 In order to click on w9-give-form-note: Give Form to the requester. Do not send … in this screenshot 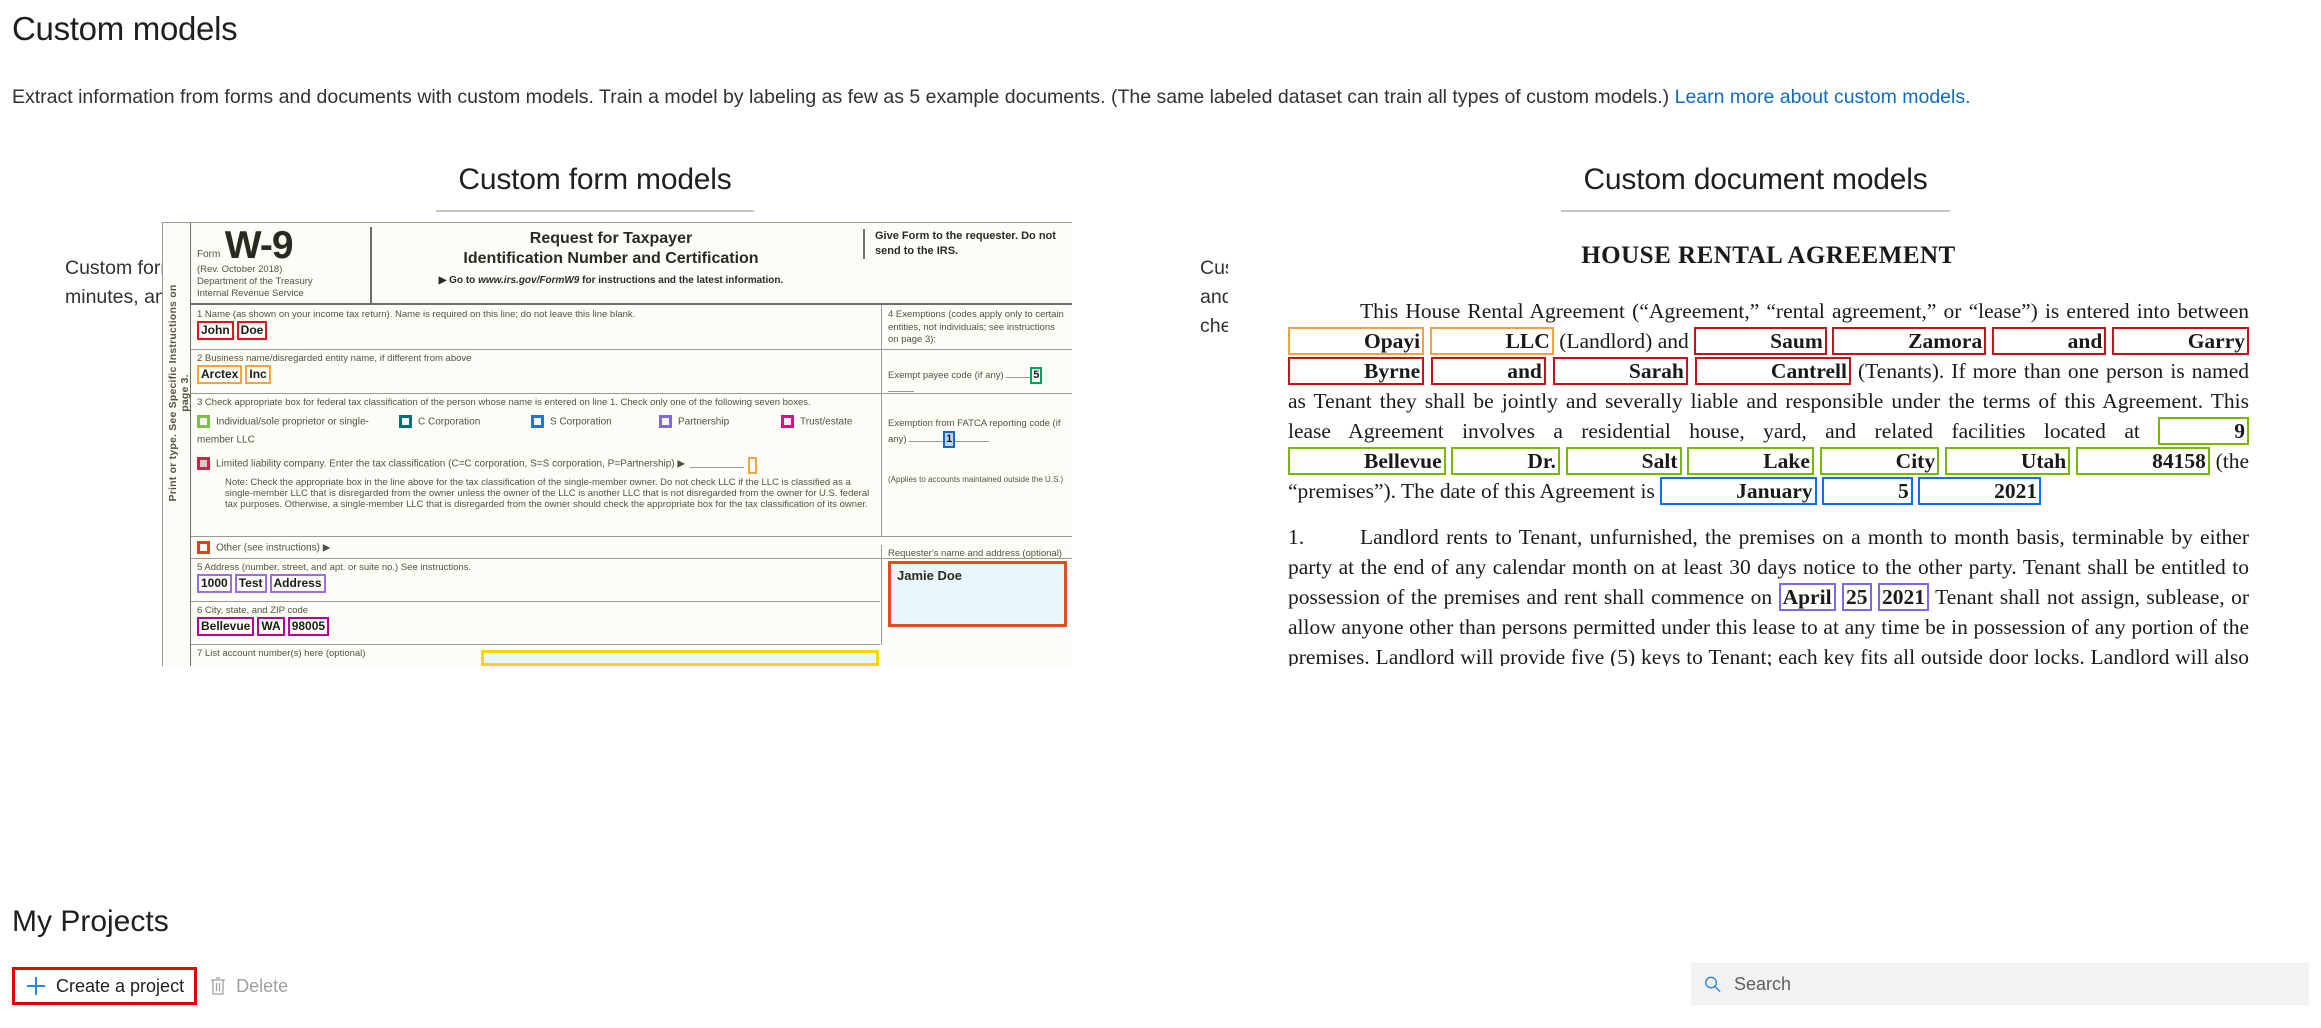, I will do `click(963, 244)`.